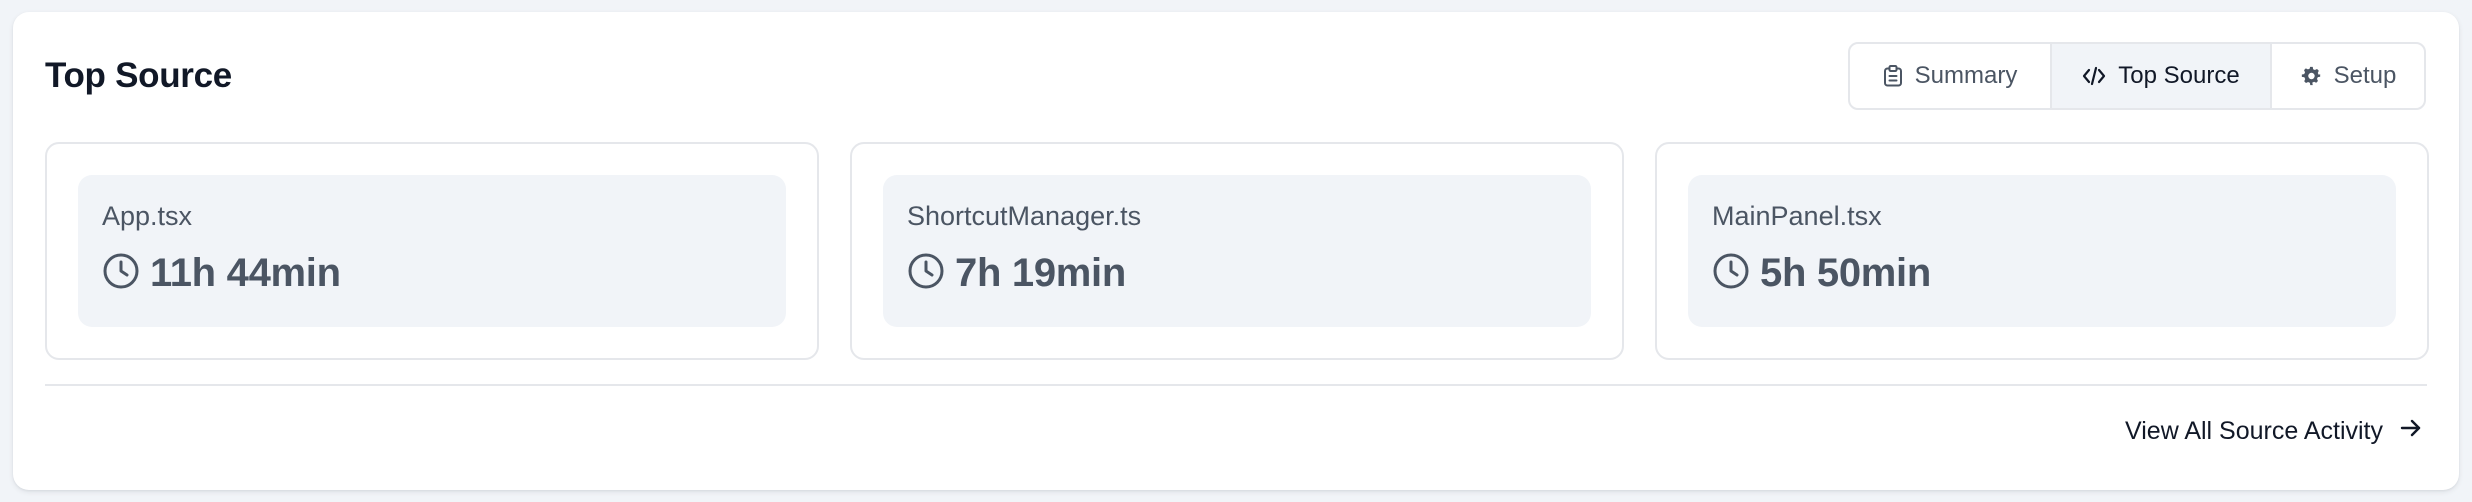  I want to click on footer-divider, so click(1236, 385).